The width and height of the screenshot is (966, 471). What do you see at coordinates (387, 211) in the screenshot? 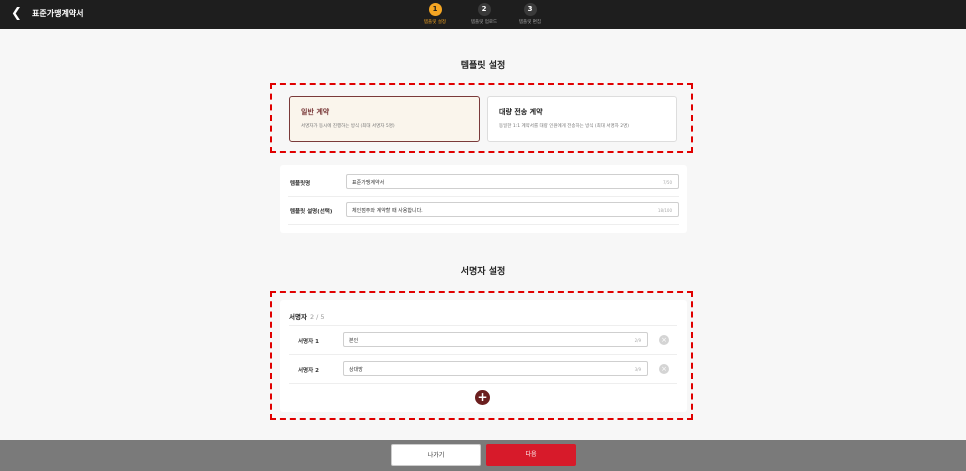
I see `template-desc-value: 체인점주와 계약할 때 사용합니다.` at bounding box center [387, 211].